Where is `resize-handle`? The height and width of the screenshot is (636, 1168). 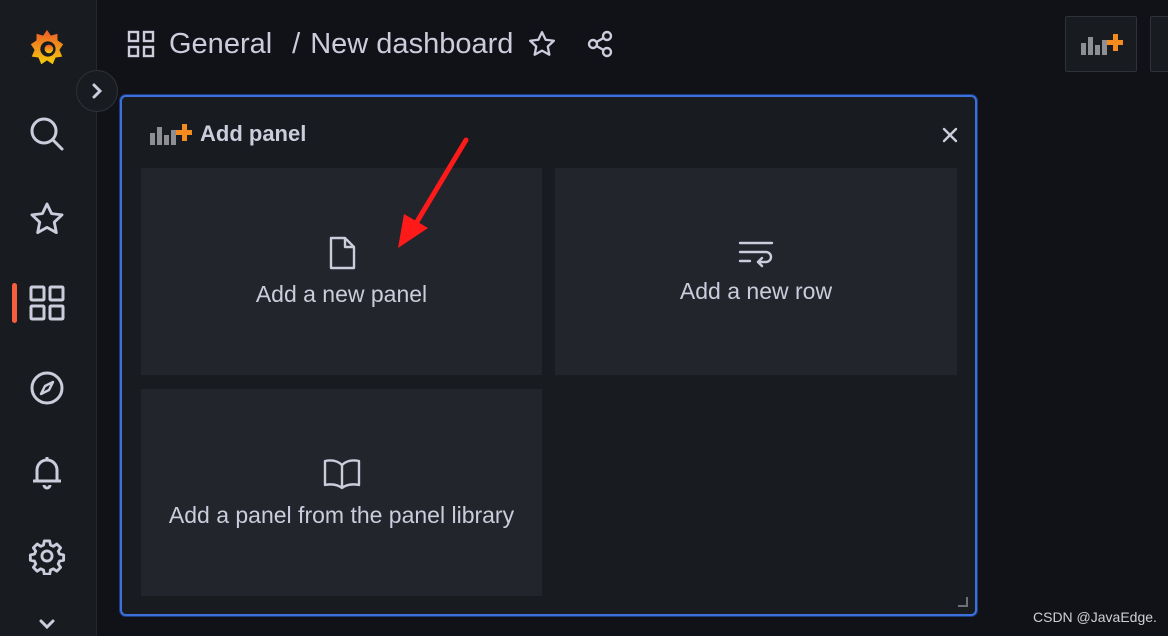
resize-handle is located at coordinates (963, 602).